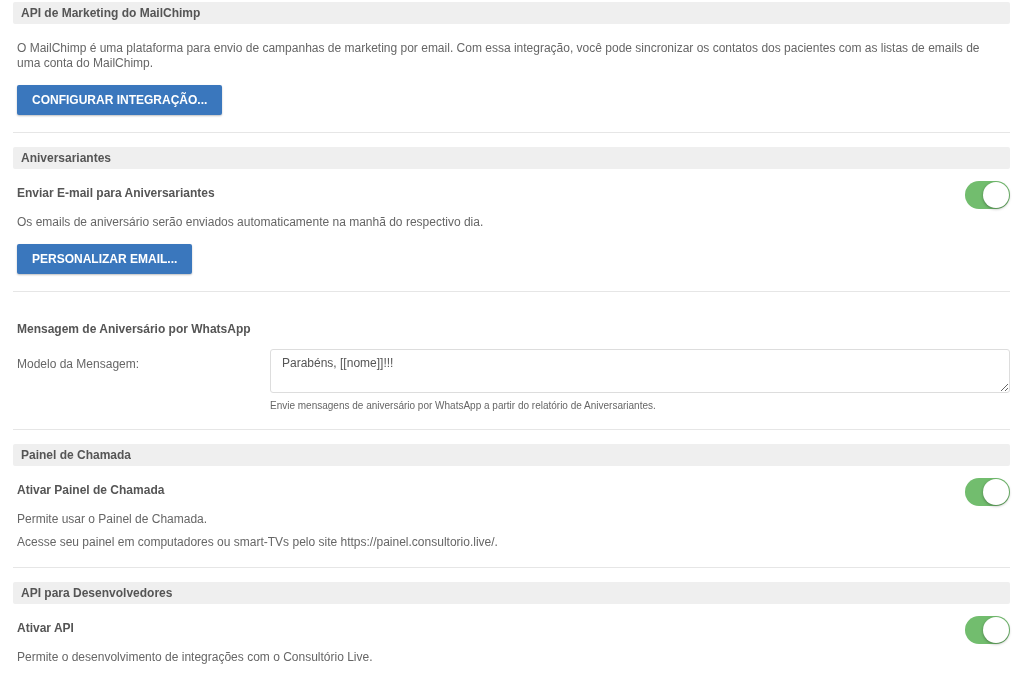 The height and width of the screenshot is (675, 1024). What do you see at coordinates (511, 158) in the screenshot?
I see `section-header: Aniversariantes` at bounding box center [511, 158].